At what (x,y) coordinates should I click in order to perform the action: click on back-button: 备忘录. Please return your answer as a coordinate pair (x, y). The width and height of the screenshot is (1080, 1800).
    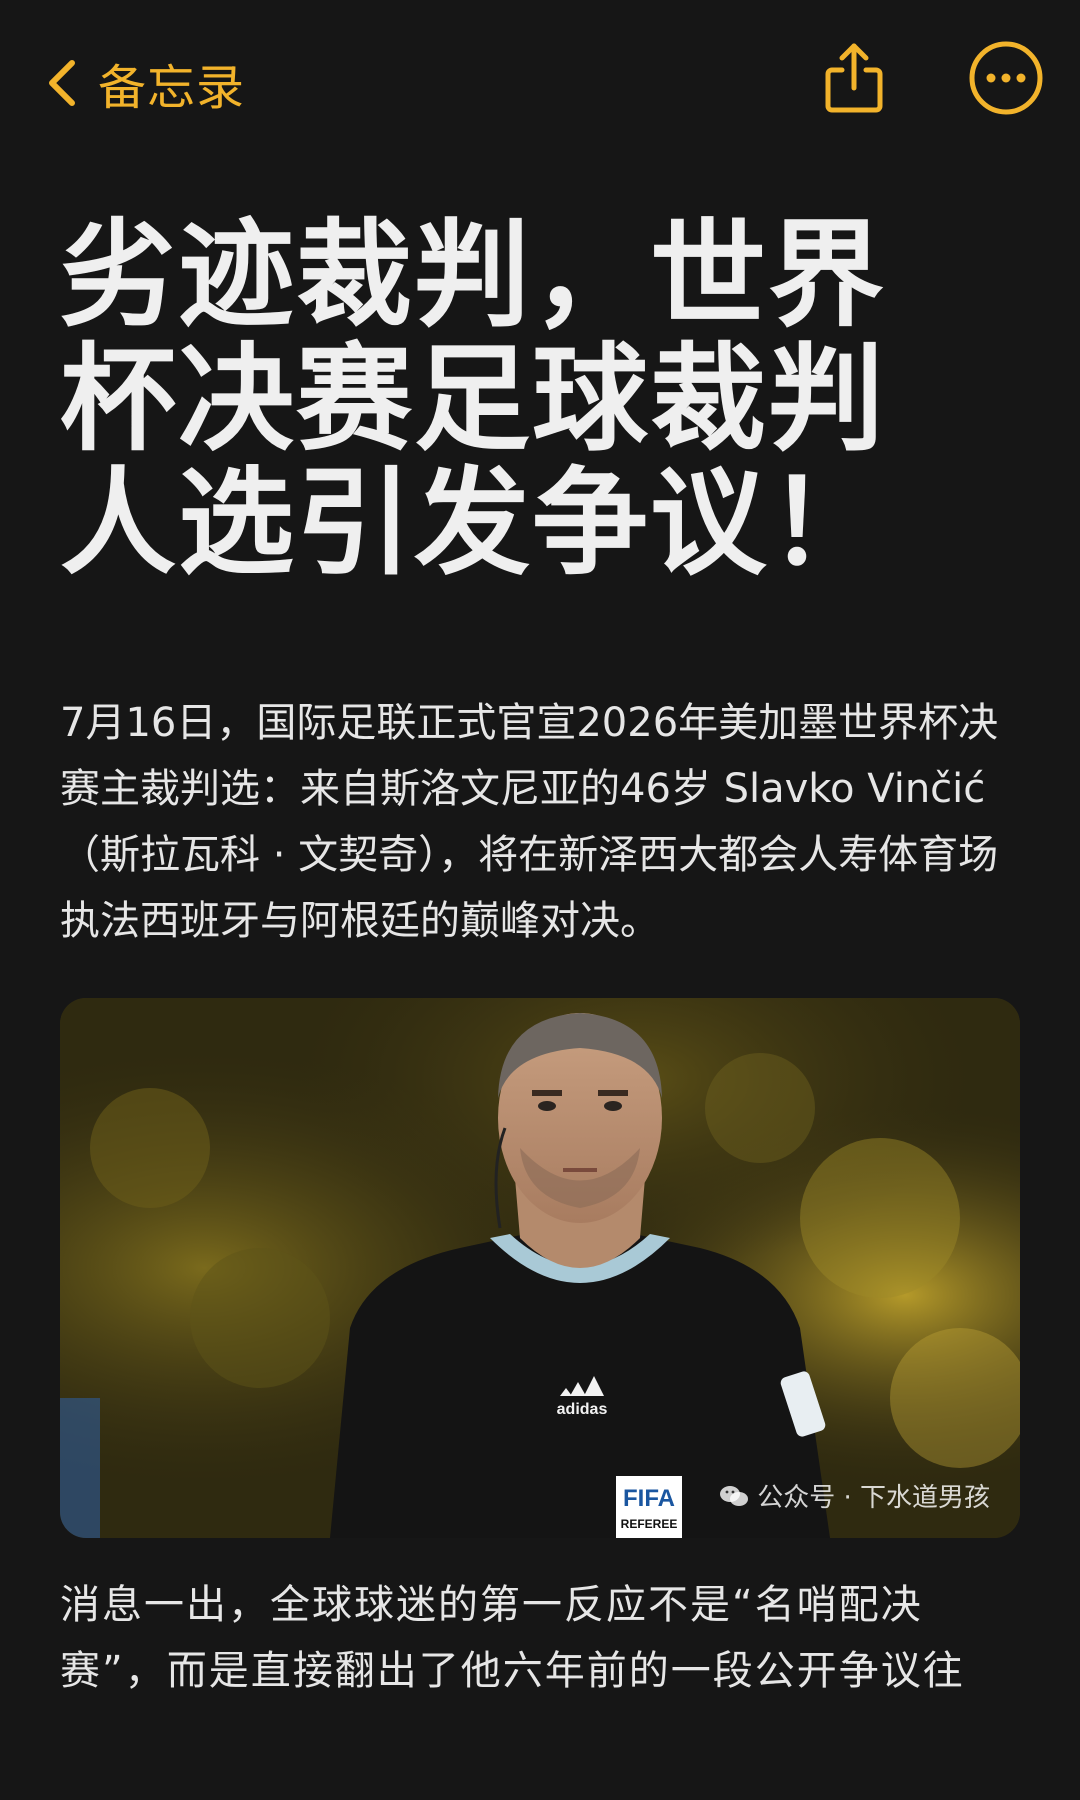
    Looking at the image, I should click on (142, 83).